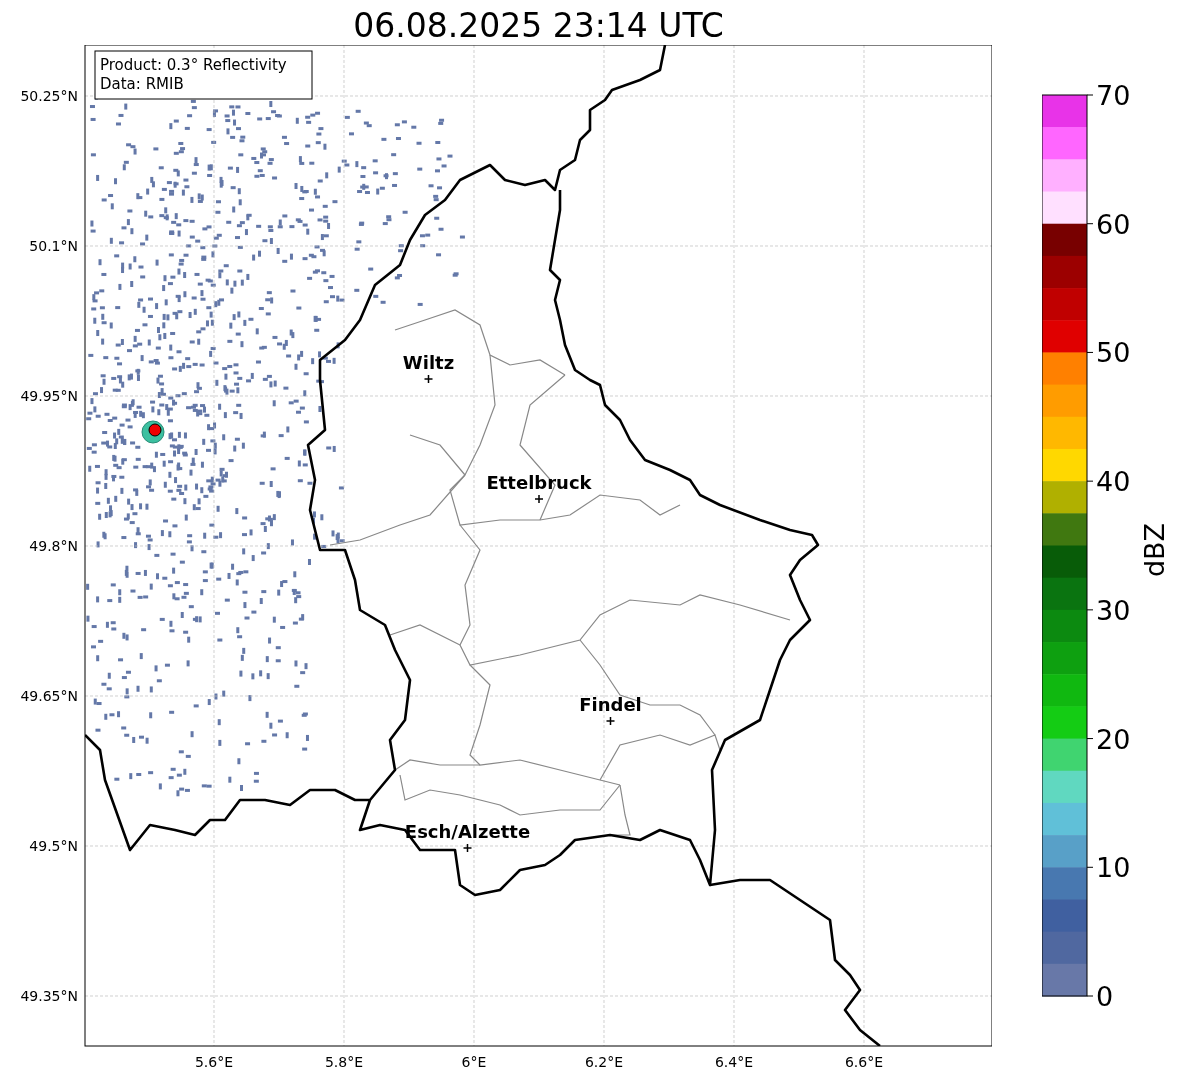 The width and height of the screenshot is (1184, 1081). Describe the element at coordinates (53, 846) in the screenshot. I see `latitude-label: 49.5°N` at that location.